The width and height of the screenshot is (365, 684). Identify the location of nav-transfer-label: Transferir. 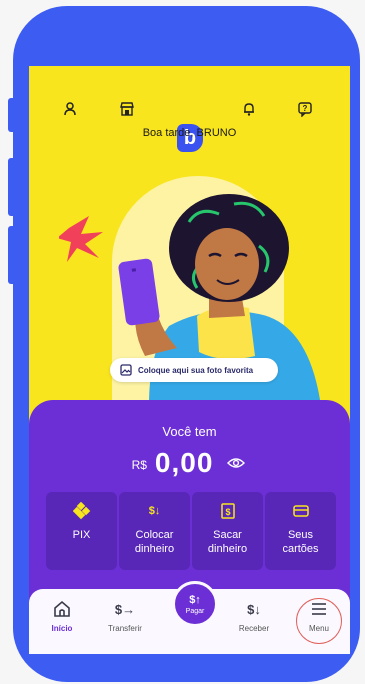
(125, 628).